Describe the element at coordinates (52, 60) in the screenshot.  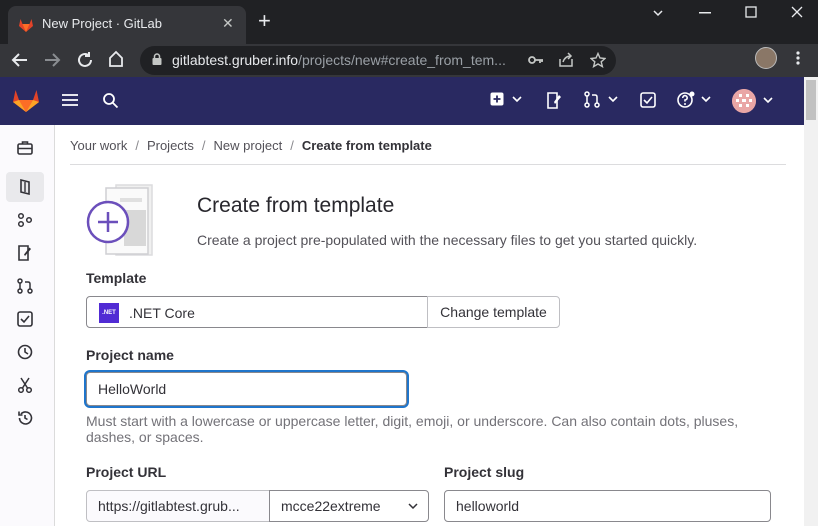
I see `forward-arrow-icon` at that location.